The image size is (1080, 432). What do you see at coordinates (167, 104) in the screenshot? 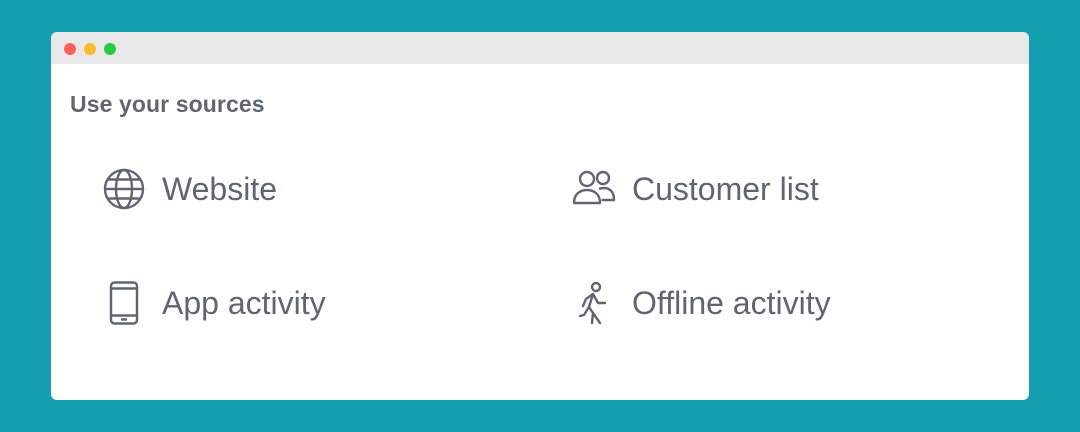
I see `section-heading: Use your sources` at bounding box center [167, 104].